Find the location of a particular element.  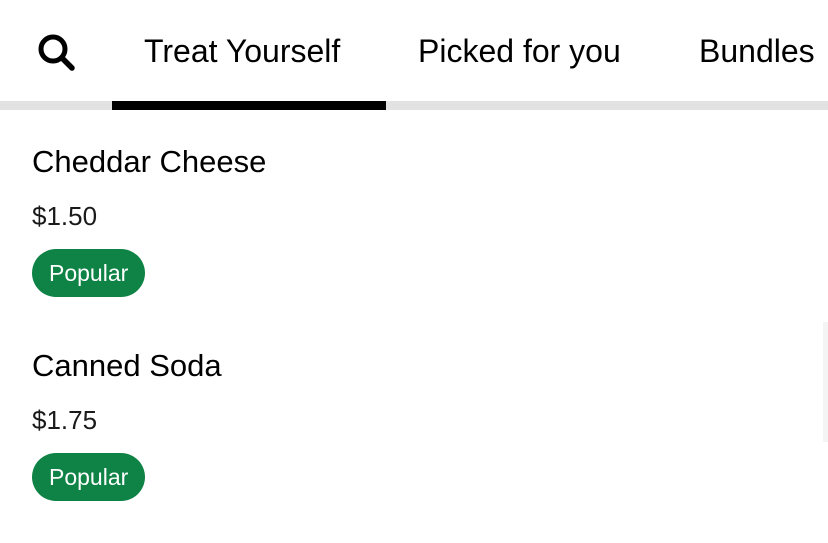

item-price: $1.50 is located at coordinates (65, 216).